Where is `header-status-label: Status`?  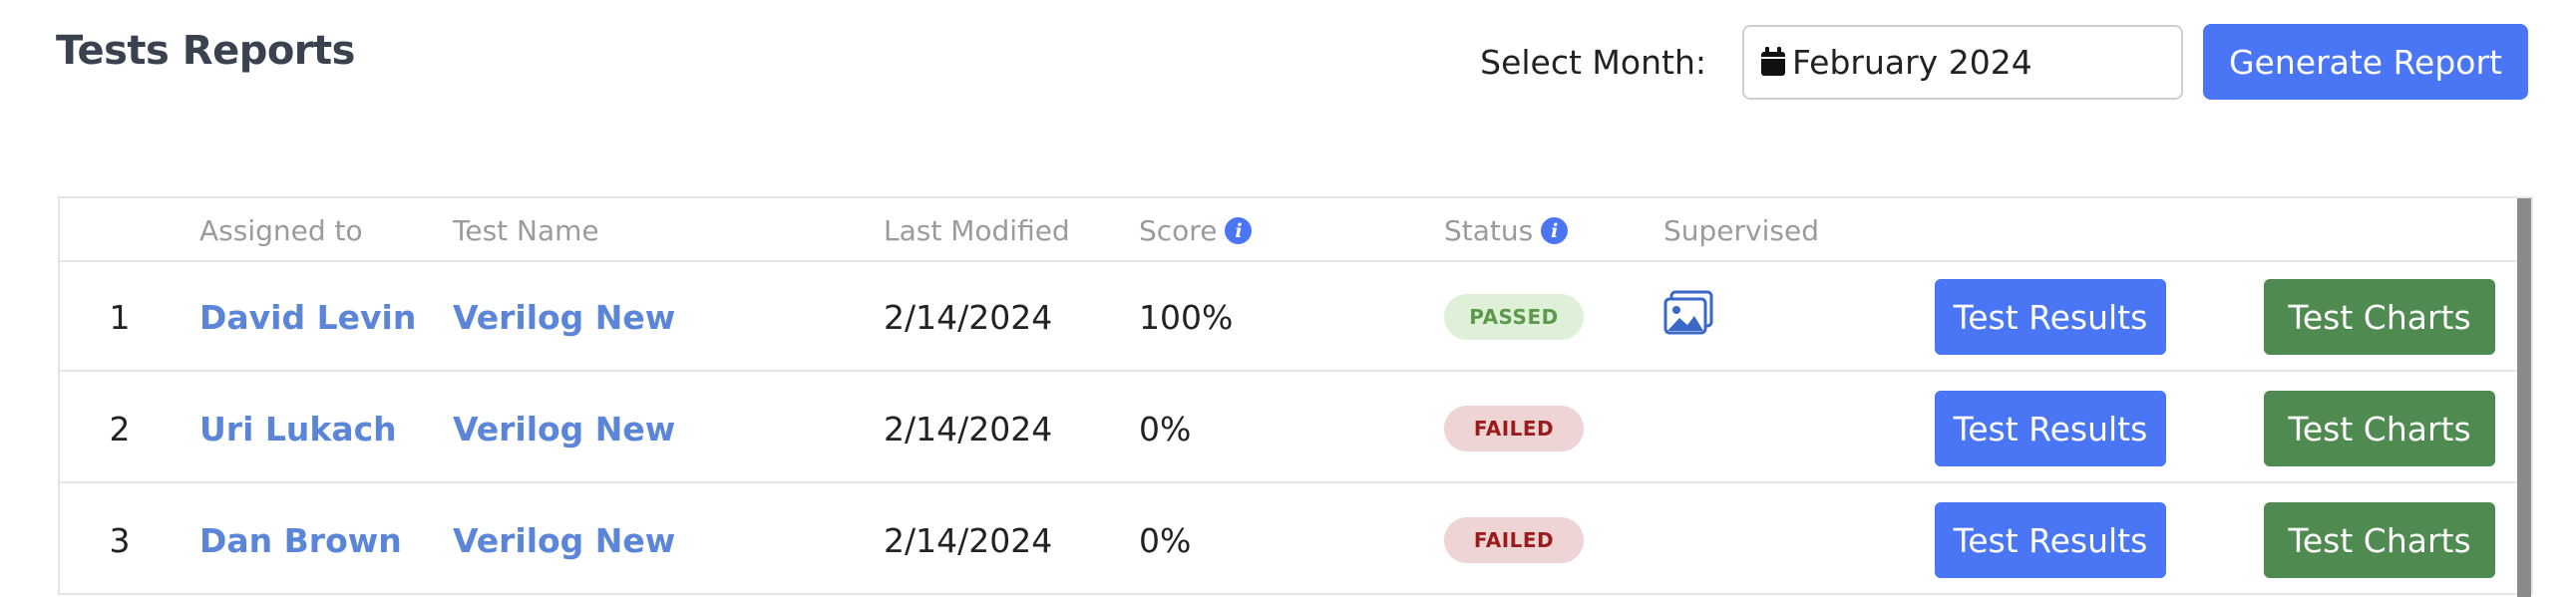
header-status-label: Status is located at coordinates (1489, 231).